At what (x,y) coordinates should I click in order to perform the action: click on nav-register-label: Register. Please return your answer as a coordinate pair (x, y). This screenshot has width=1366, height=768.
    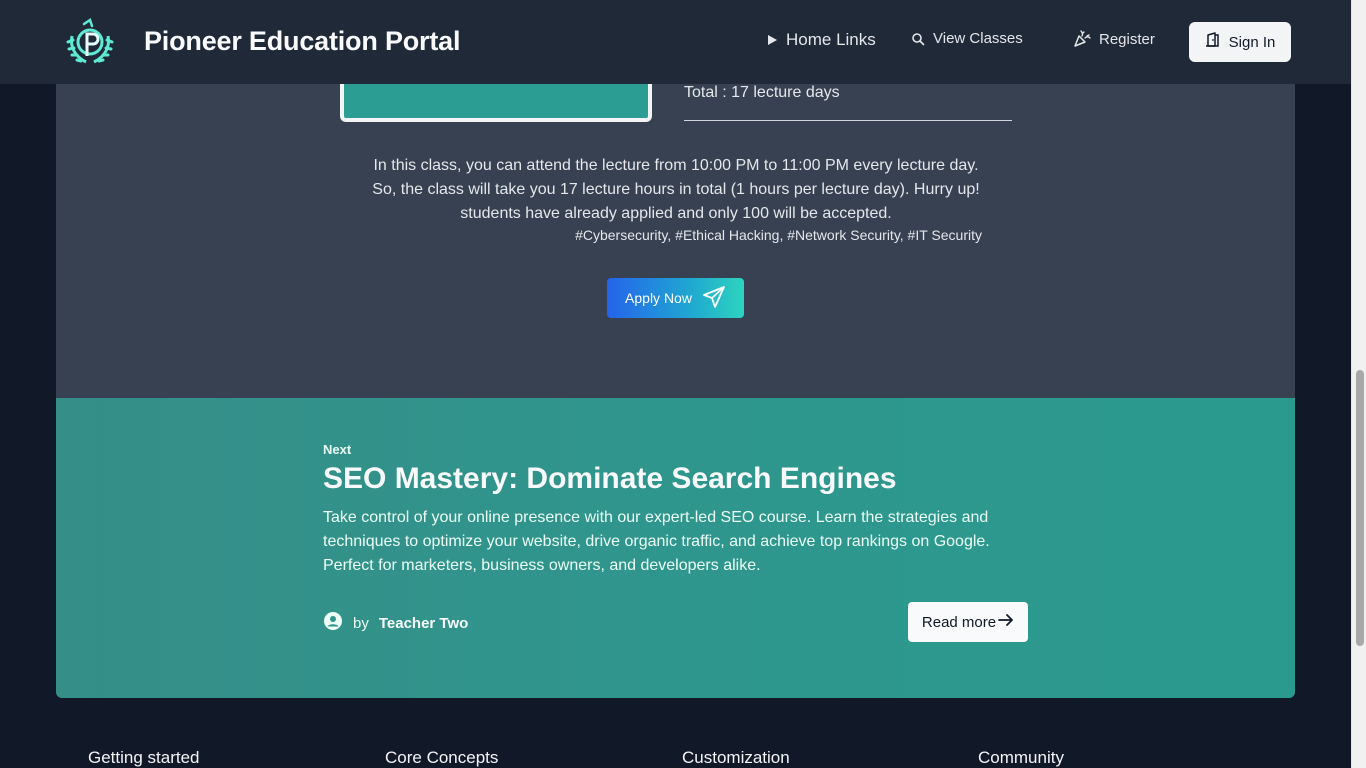
    Looking at the image, I should click on (1127, 39).